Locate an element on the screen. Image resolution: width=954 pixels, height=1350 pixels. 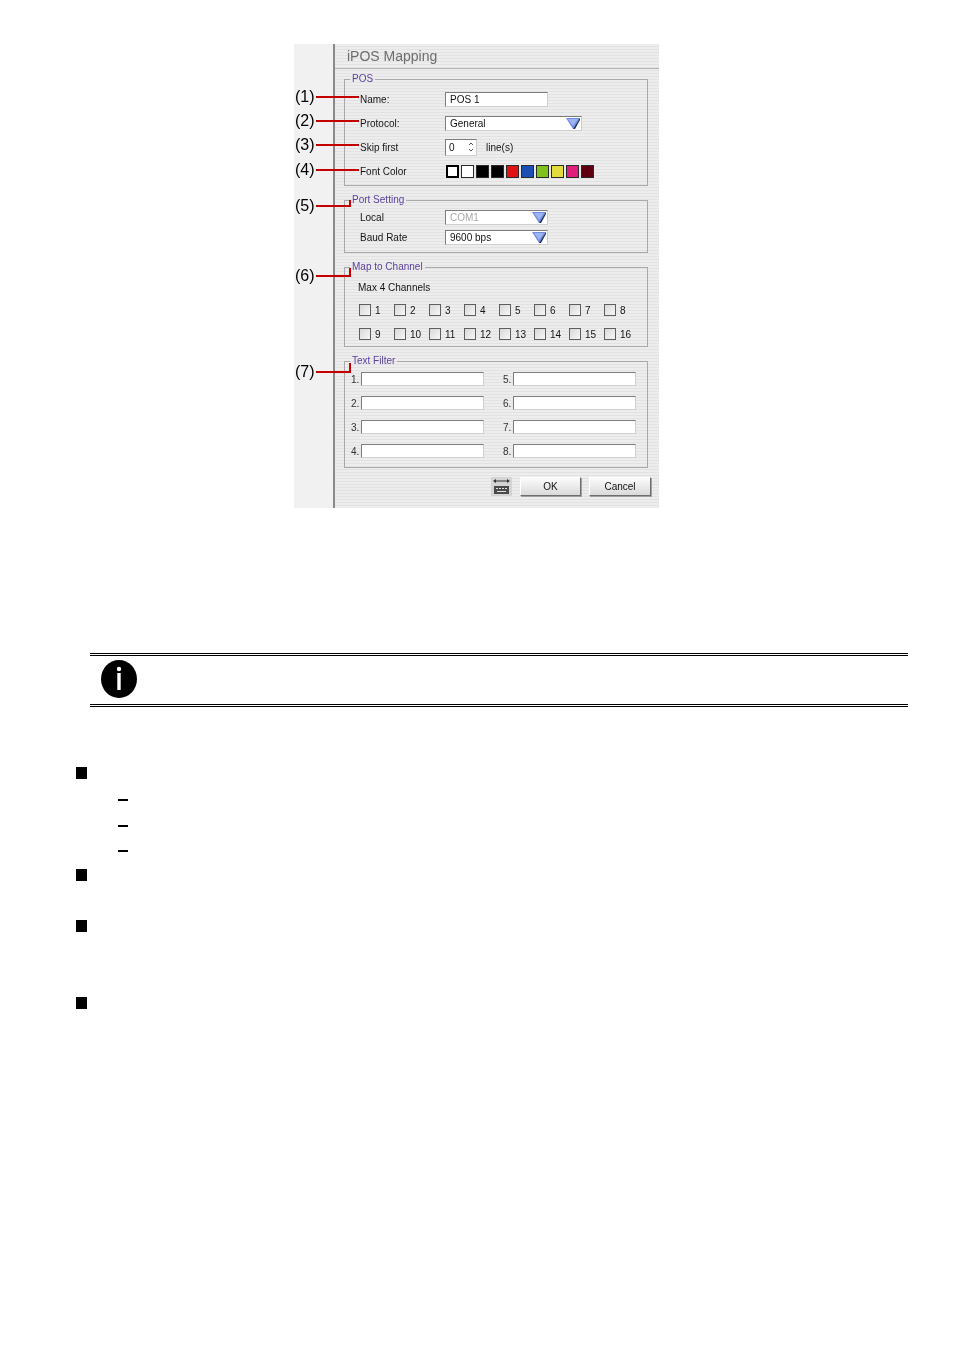
field-number: 6. is located at coordinates (508, 403).